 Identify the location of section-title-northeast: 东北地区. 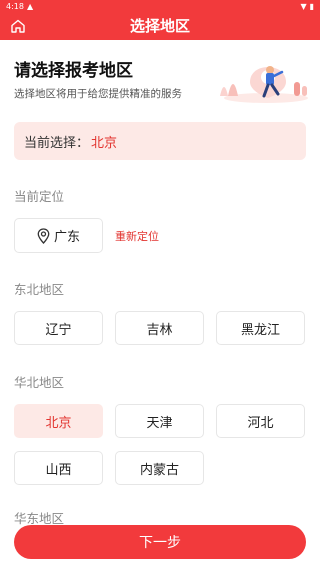
(39, 289).